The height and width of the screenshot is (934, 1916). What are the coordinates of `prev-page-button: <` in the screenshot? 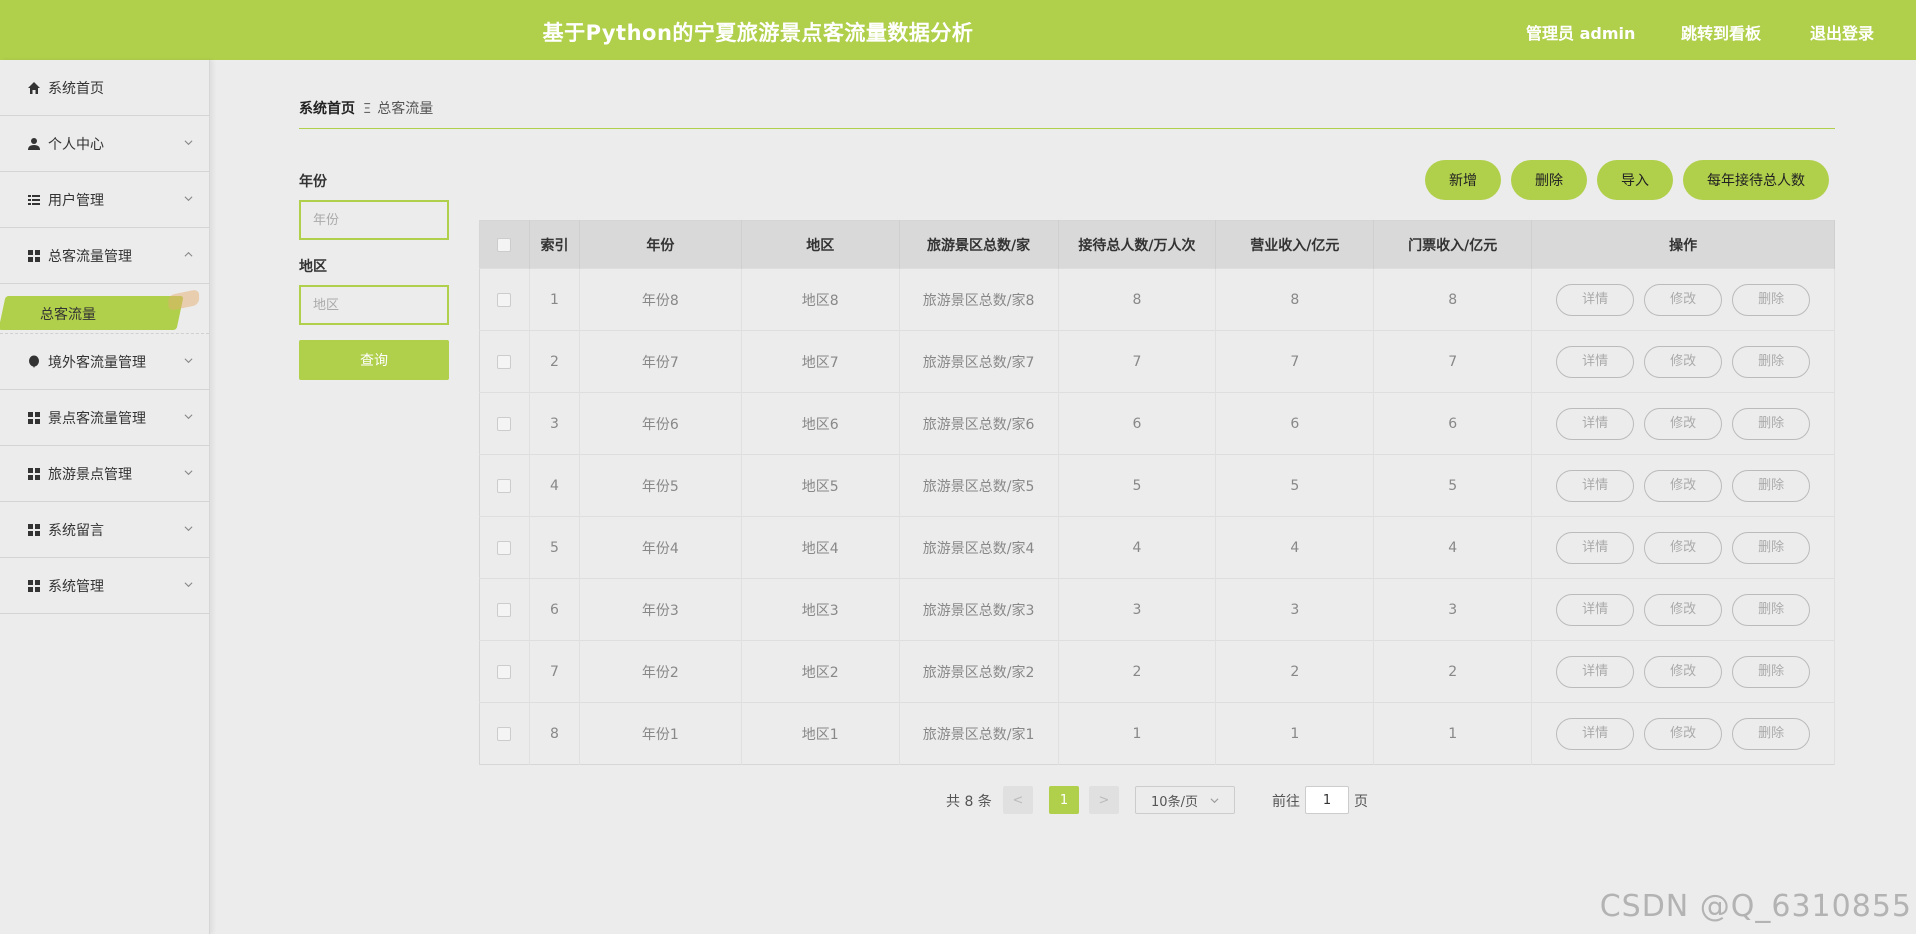 It's located at (1018, 800).